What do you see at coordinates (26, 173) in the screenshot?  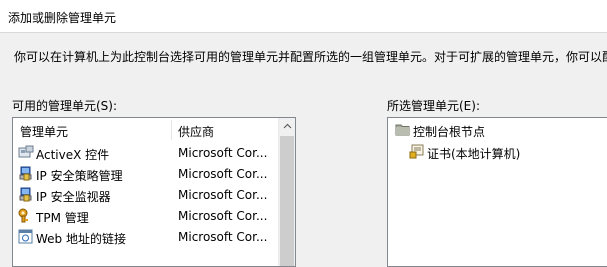 I see `ip-security-policy-icon` at bounding box center [26, 173].